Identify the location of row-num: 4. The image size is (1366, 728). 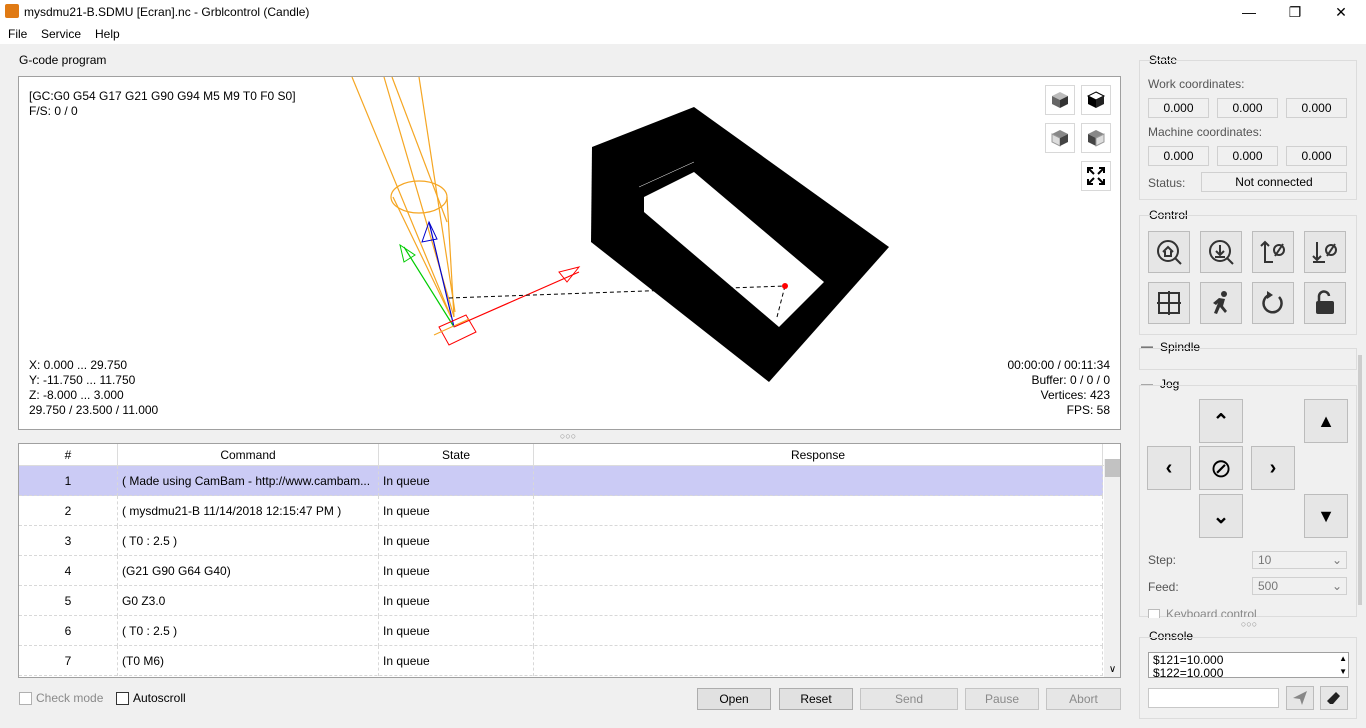
(68, 571).